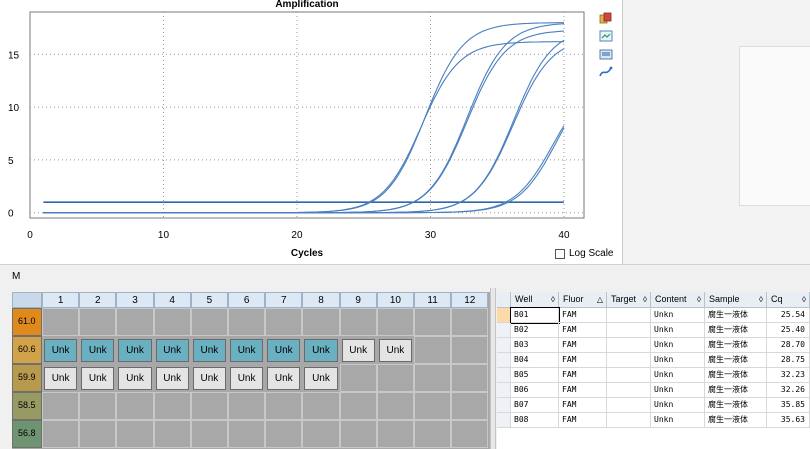 Image resolution: width=810 pixels, height=449 pixels. I want to click on plate-column-header: 11, so click(433, 300).